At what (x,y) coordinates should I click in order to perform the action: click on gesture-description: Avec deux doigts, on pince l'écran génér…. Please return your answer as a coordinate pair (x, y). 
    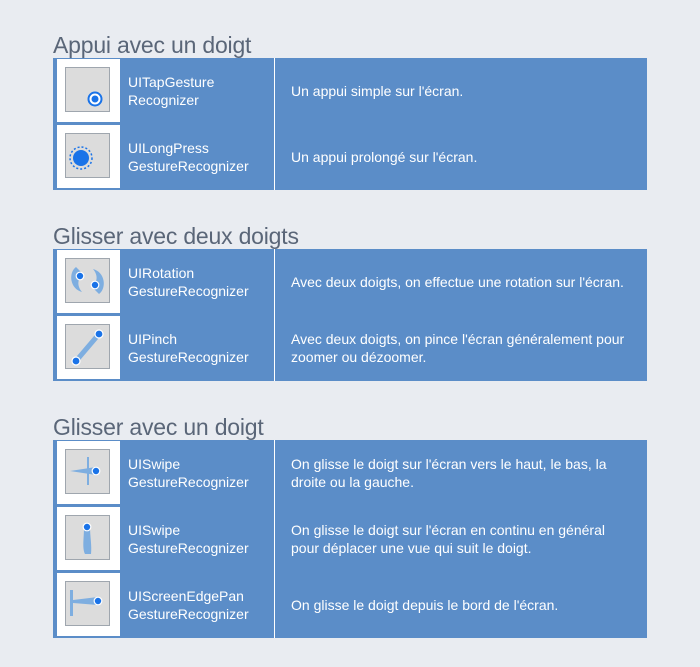
    Looking at the image, I should click on (458, 348).